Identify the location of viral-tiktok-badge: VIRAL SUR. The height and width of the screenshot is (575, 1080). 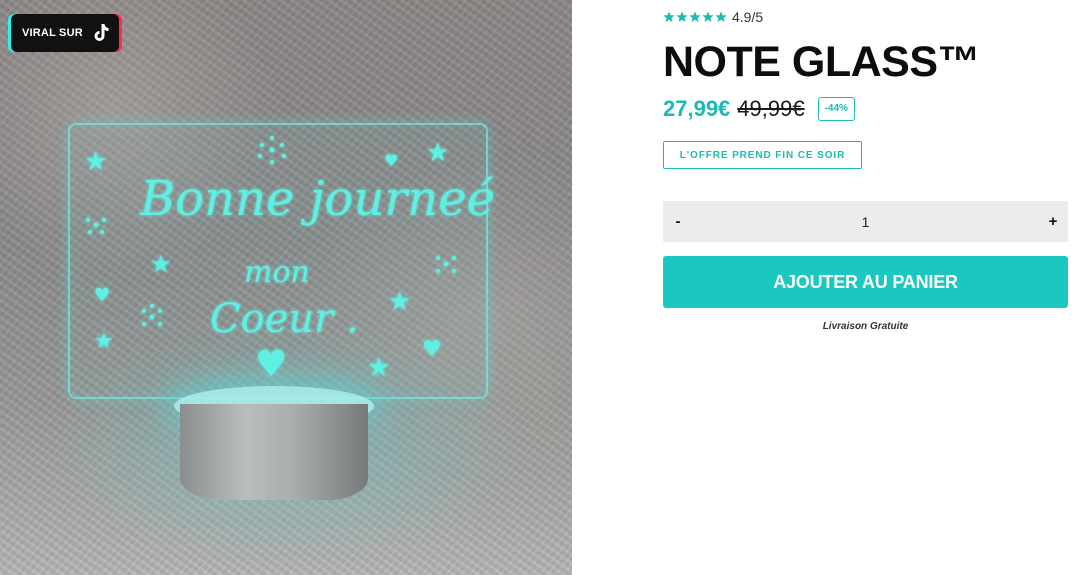
(65, 33).